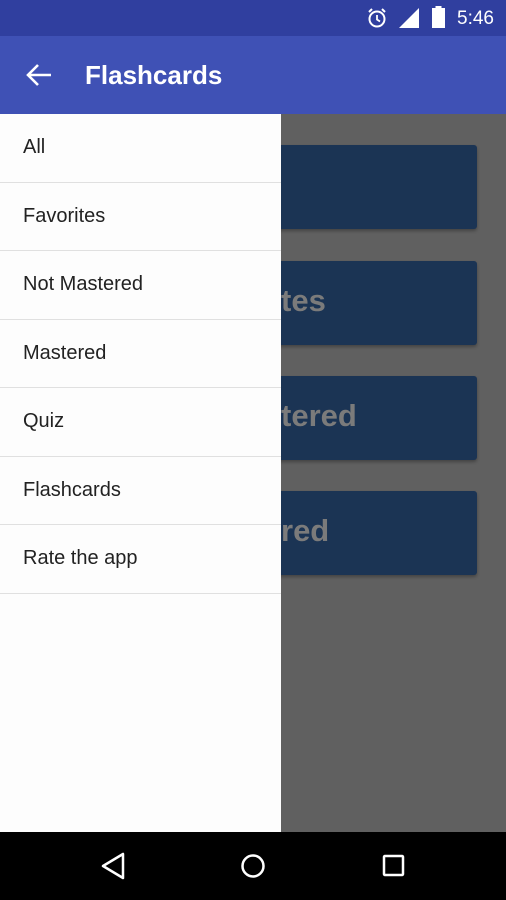 Image resolution: width=506 pixels, height=900 pixels. I want to click on status-time: 5:46, so click(475, 18).